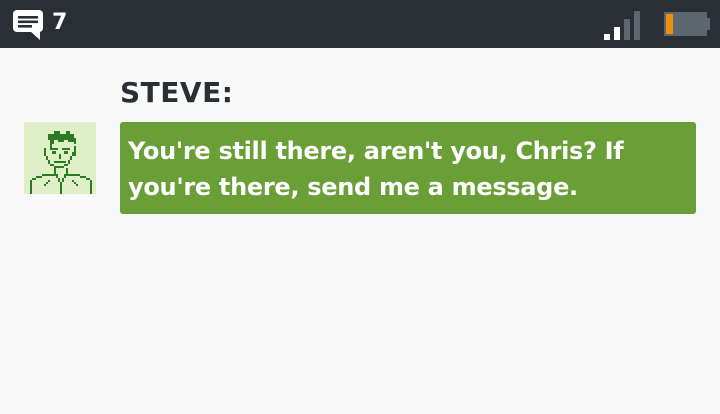 The height and width of the screenshot is (414, 720). What do you see at coordinates (687, 24) in the screenshot?
I see `battery-low-icon` at bounding box center [687, 24].